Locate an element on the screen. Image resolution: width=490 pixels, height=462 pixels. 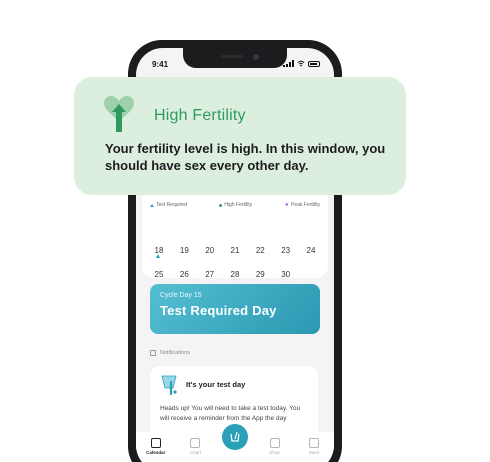
status-icons is located at coordinates (301, 63).